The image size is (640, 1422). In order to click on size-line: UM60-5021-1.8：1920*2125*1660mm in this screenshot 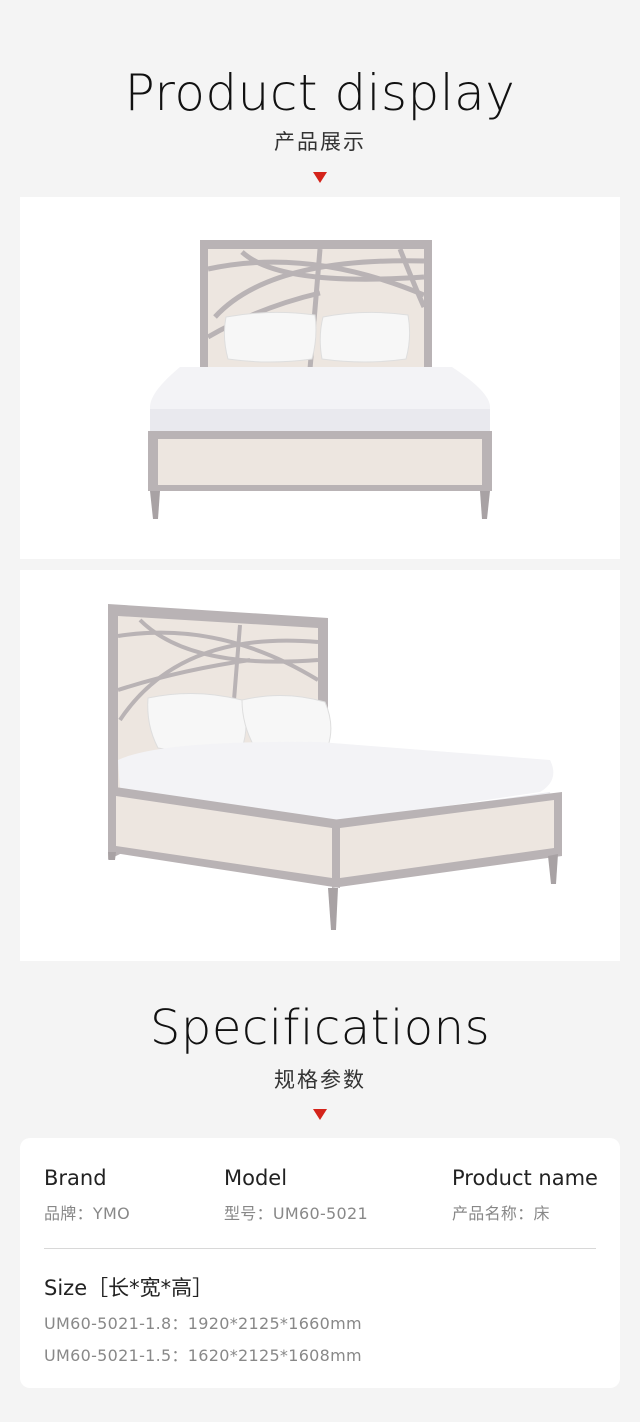, I will do `click(203, 1323)`.